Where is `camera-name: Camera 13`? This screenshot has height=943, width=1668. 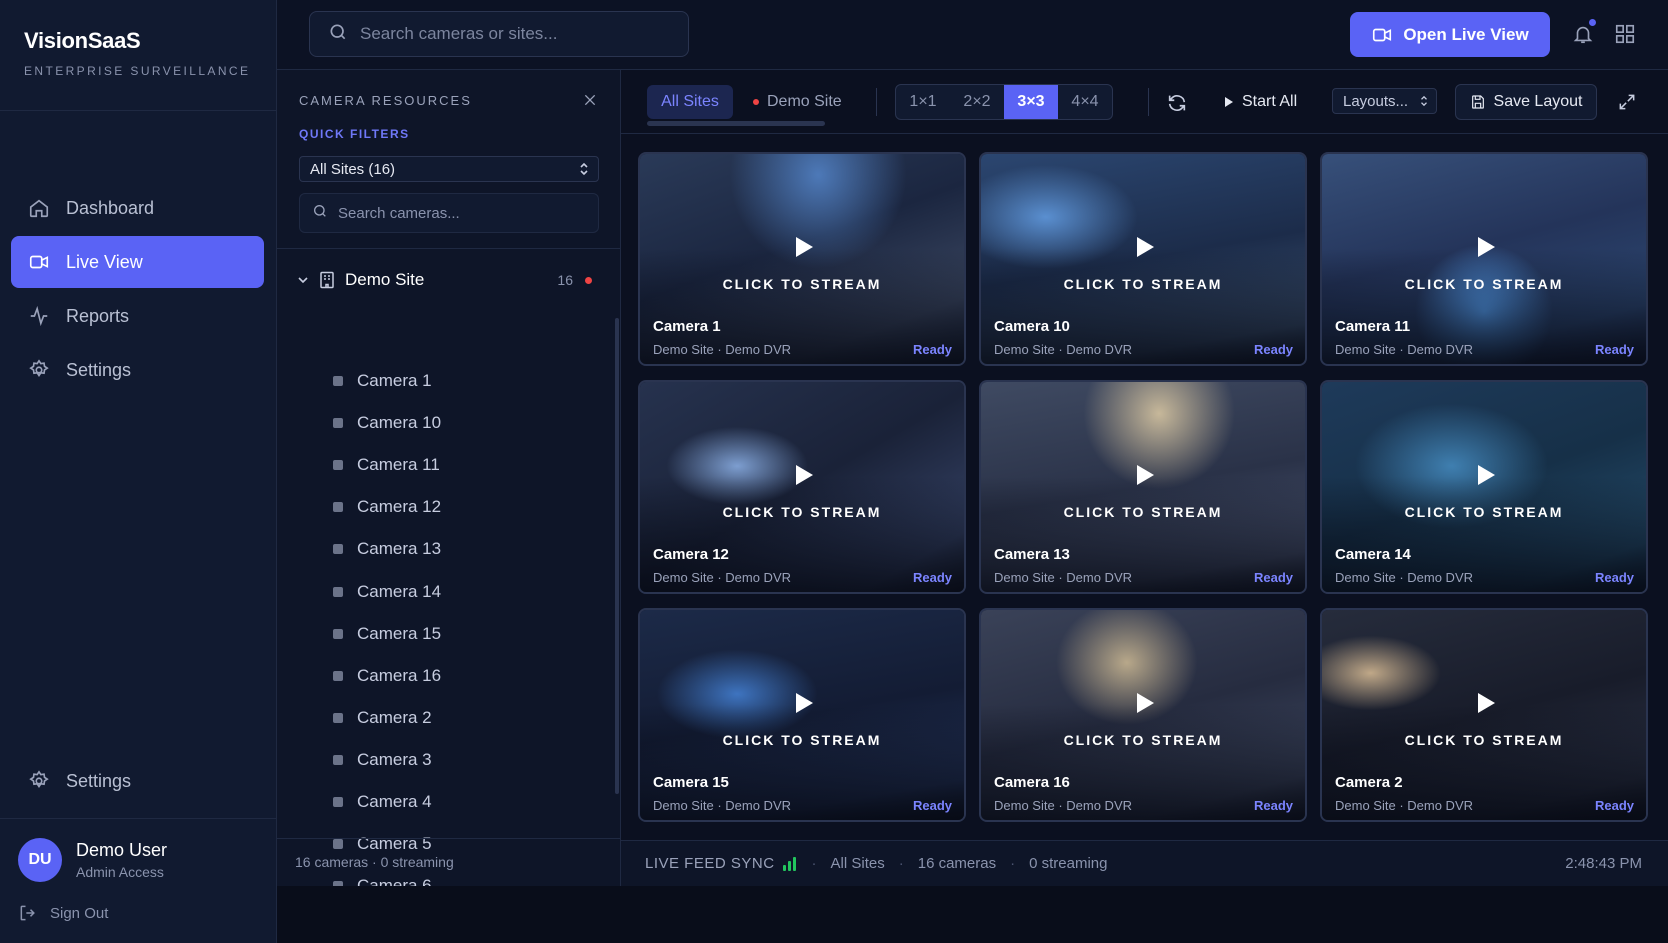 camera-name: Camera 13 is located at coordinates (1032, 554).